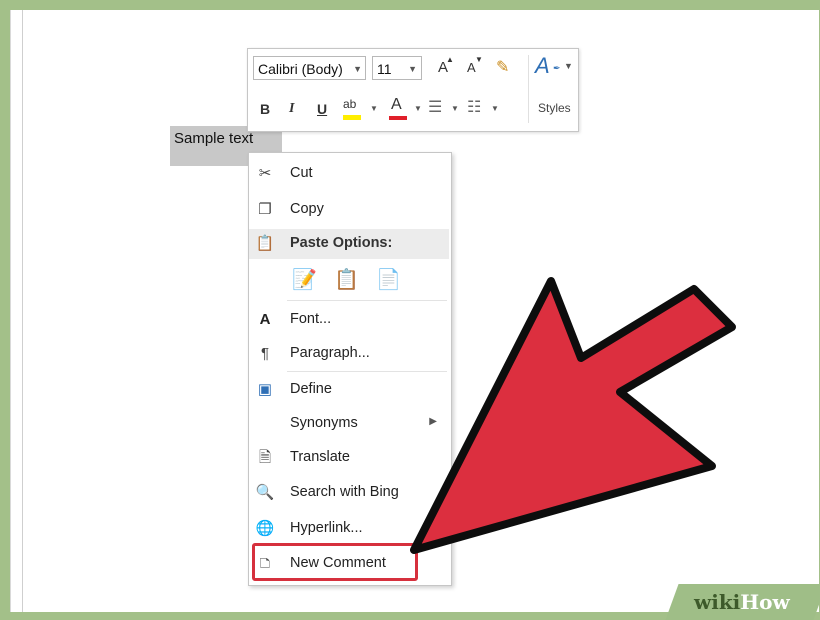 The width and height of the screenshot is (820, 620). What do you see at coordinates (765, 602) in the screenshot?
I see `watermark-how: How` at bounding box center [765, 602].